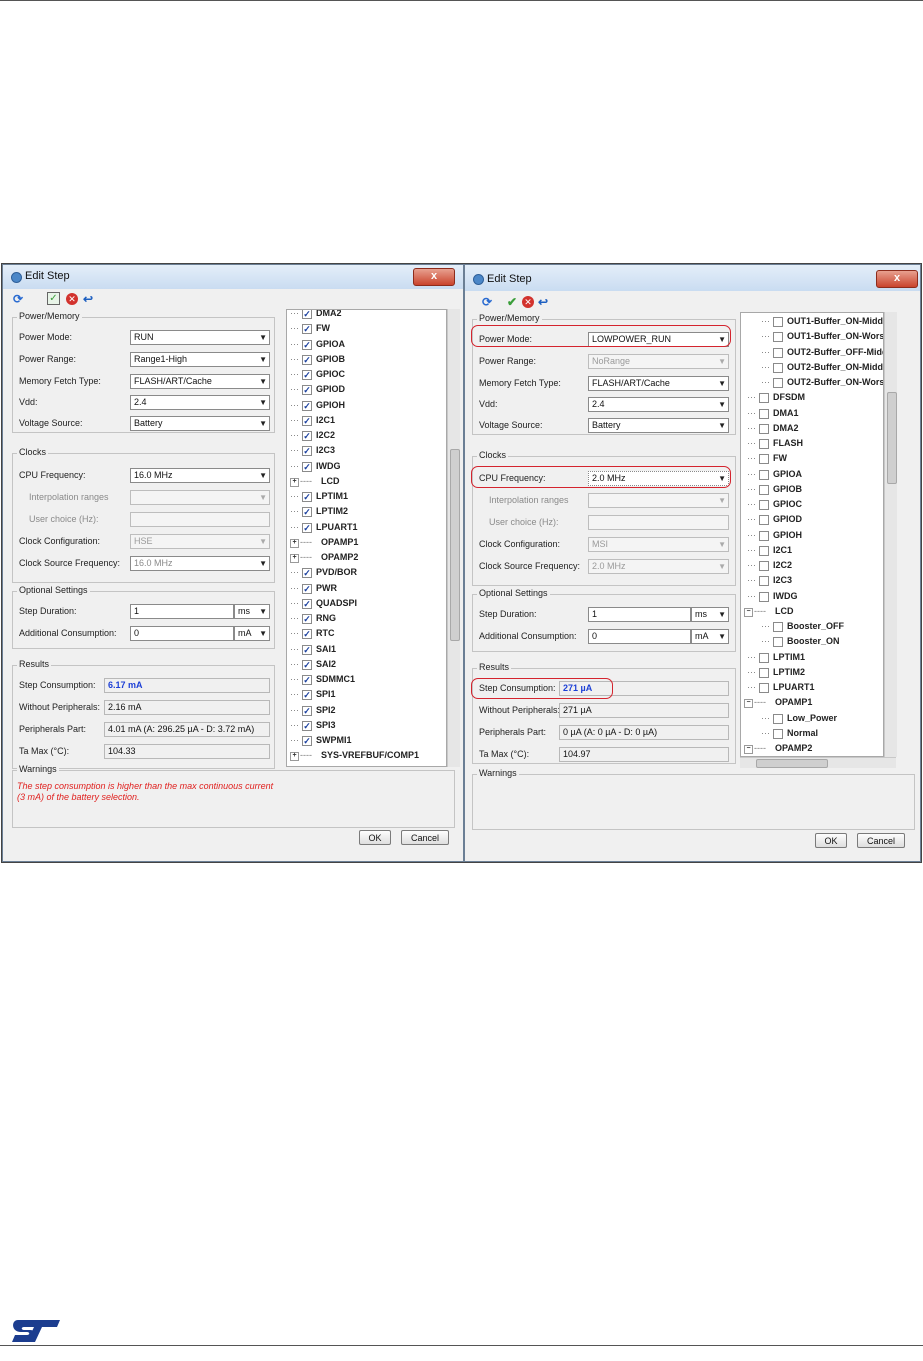  Describe the element at coordinates (366, 529) in the screenshot. I see `tree-item: ··· ✓ LPUART1` at that location.